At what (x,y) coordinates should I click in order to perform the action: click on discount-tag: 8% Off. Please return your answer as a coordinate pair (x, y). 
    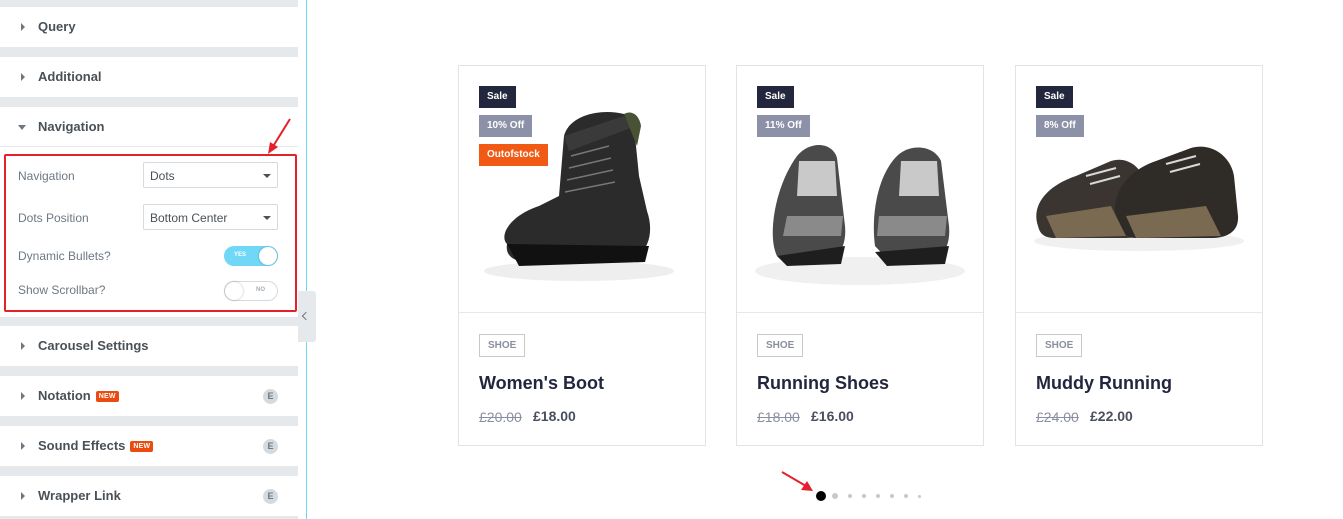
    Looking at the image, I should click on (1060, 126).